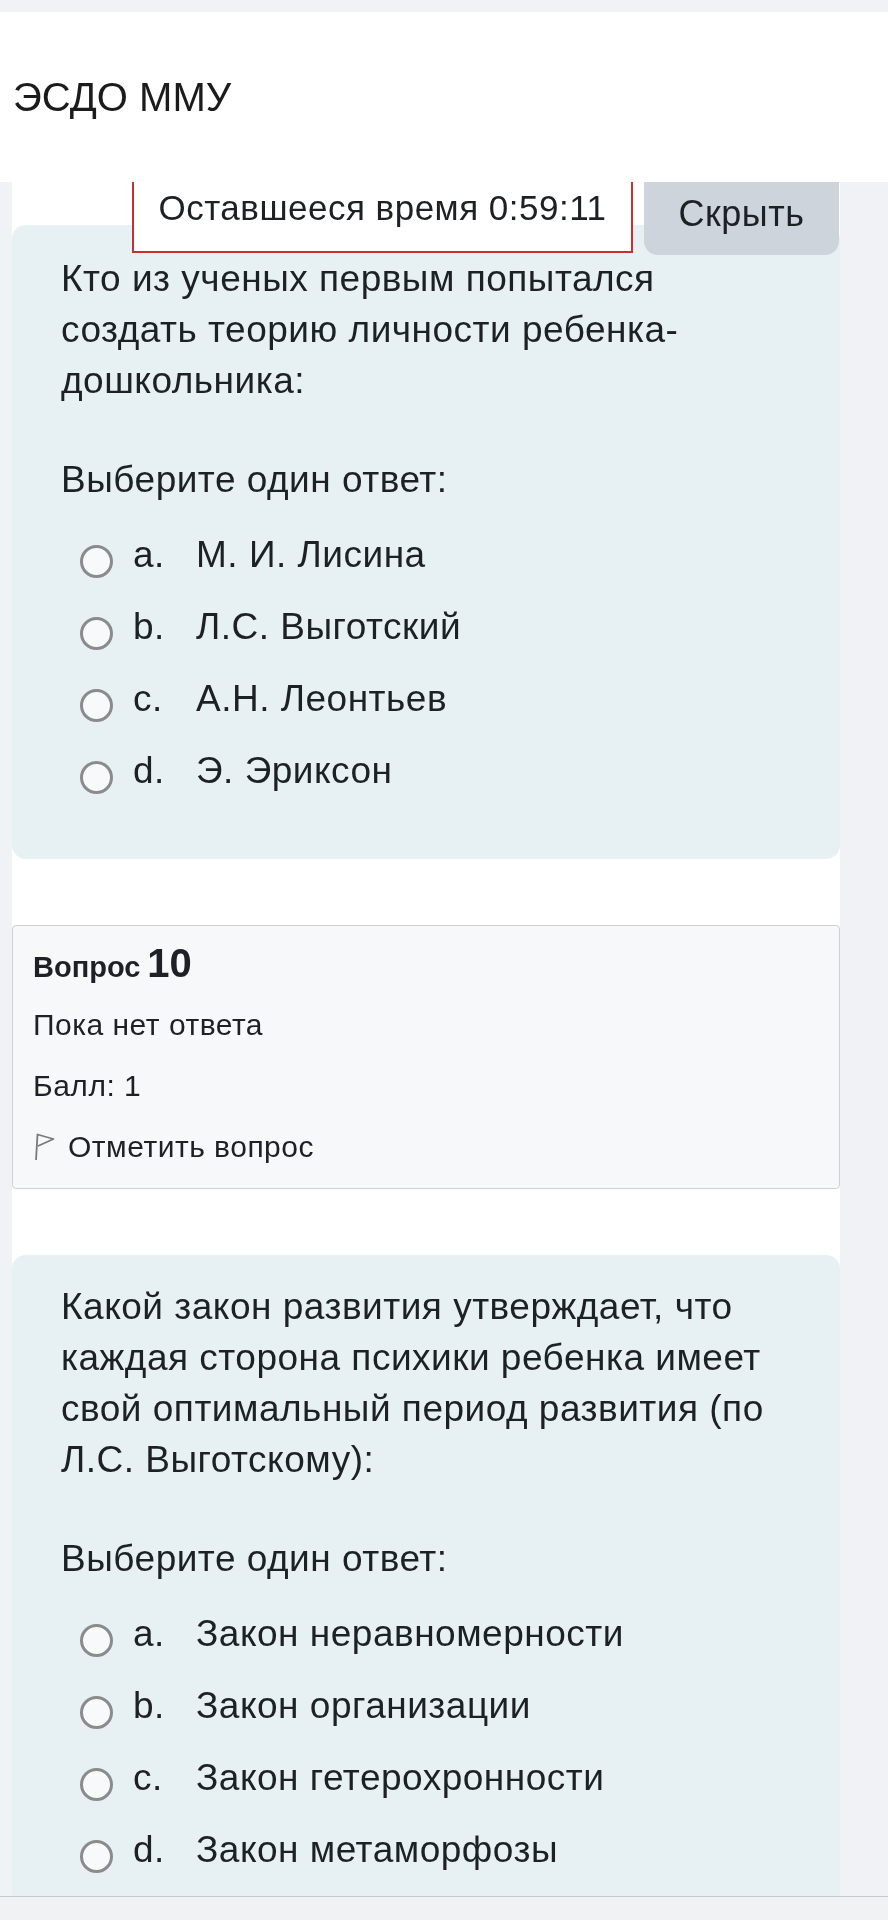 The image size is (888, 1920). Describe the element at coordinates (363, 1706) in the screenshot. I see `answer-option-label: Закон организации` at that location.